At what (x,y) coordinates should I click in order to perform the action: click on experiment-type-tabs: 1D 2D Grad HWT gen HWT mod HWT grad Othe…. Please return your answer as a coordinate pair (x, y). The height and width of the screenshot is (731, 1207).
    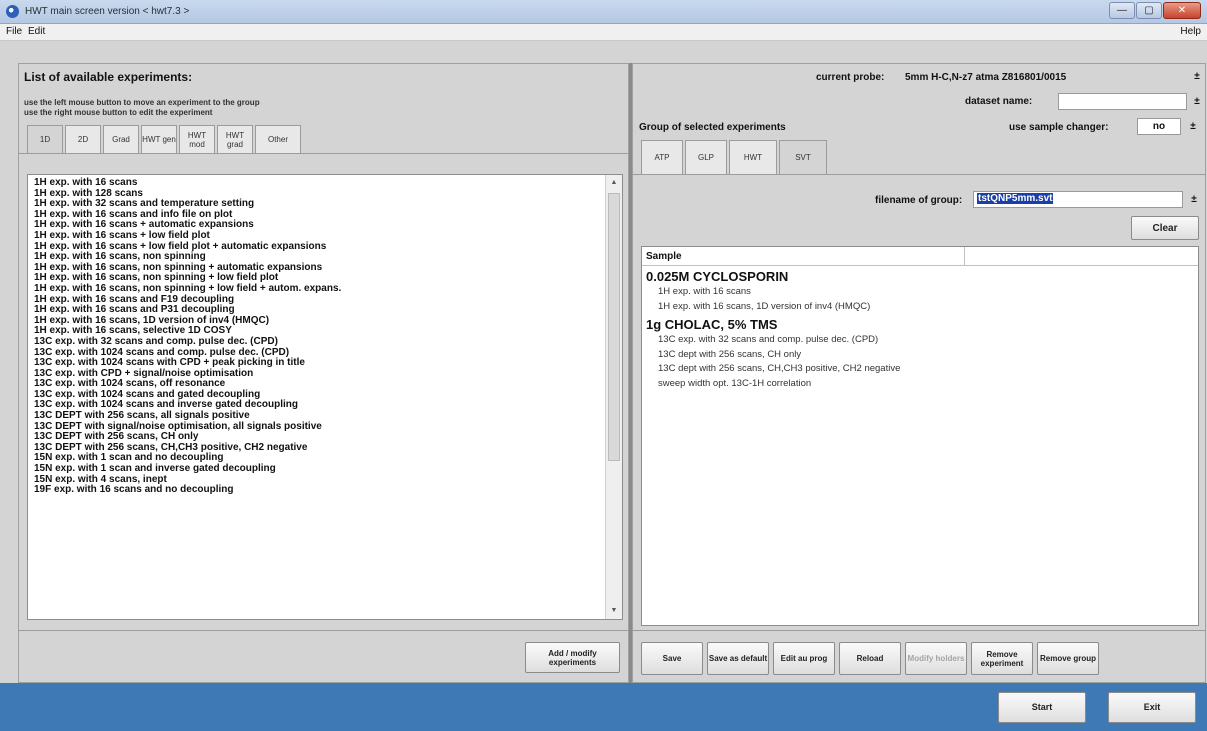
    Looking at the image, I should click on (165, 139).